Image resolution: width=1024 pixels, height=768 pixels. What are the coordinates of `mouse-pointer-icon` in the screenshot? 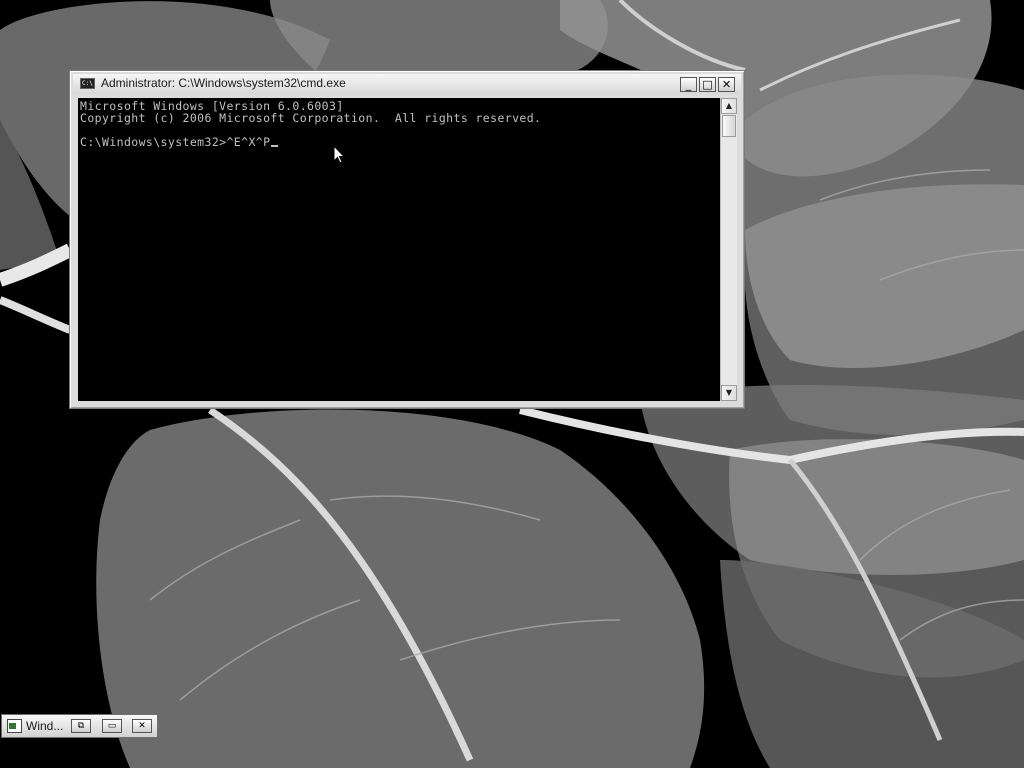 It's located at (339, 154).